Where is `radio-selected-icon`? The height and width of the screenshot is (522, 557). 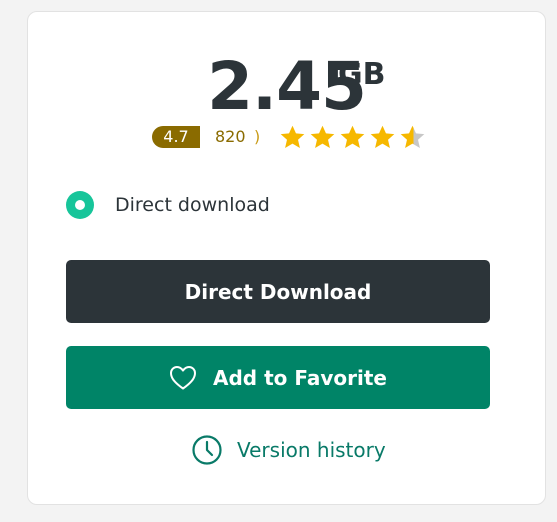
radio-selected-icon is located at coordinates (80, 205).